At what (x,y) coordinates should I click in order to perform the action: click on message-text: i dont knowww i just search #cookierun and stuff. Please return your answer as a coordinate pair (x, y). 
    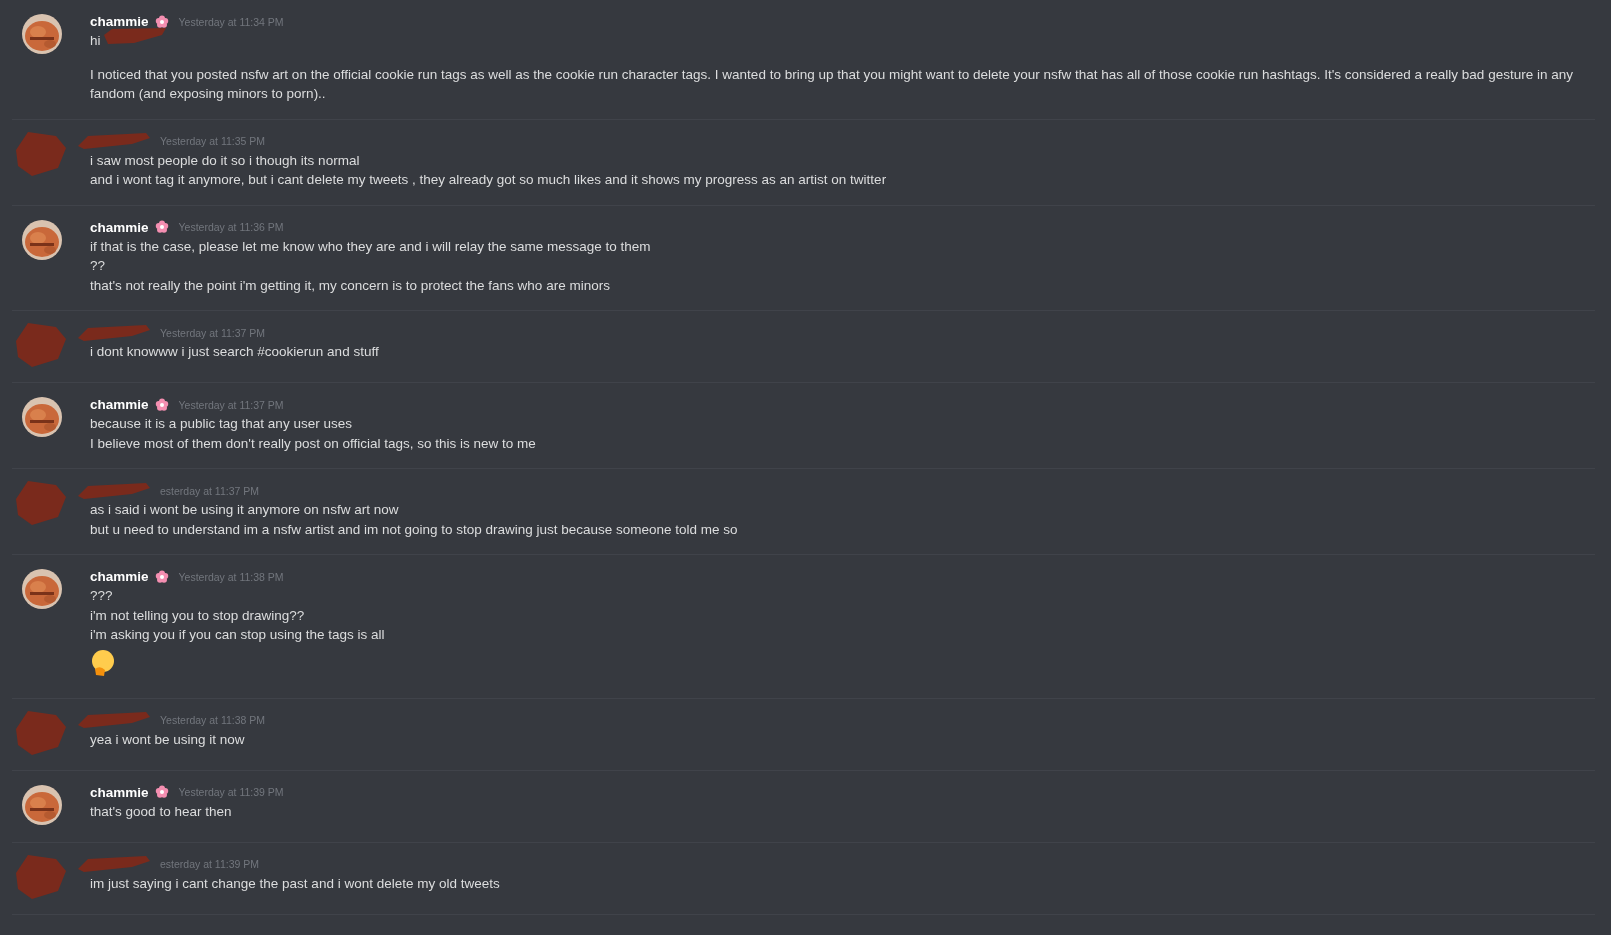
    Looking at the image, I should click on (234, 351).